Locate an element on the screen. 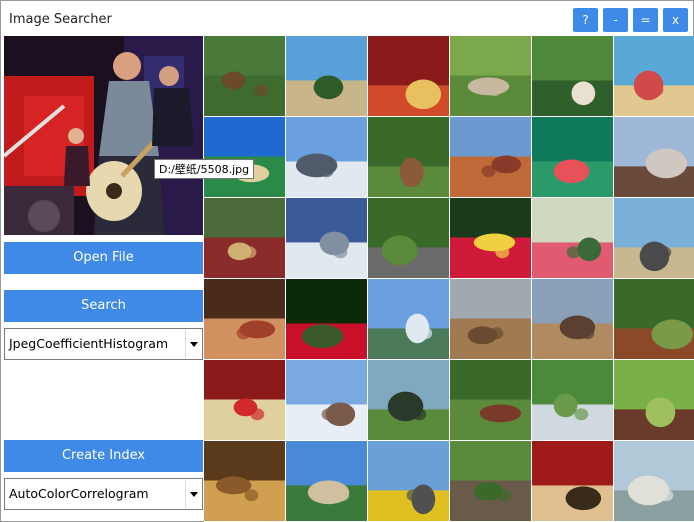 Image resolution: width=694 pixels, height=522 pixels. thumbnail-beach-sail is located at coordinates (654, 76).